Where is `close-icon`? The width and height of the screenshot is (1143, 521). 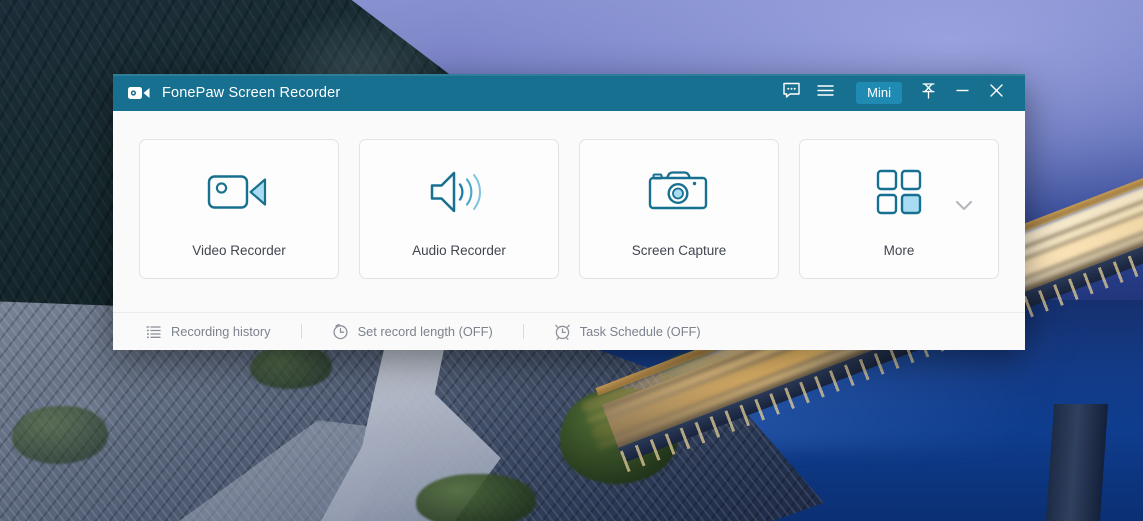 close-icon is located at coordinates (996, 93).